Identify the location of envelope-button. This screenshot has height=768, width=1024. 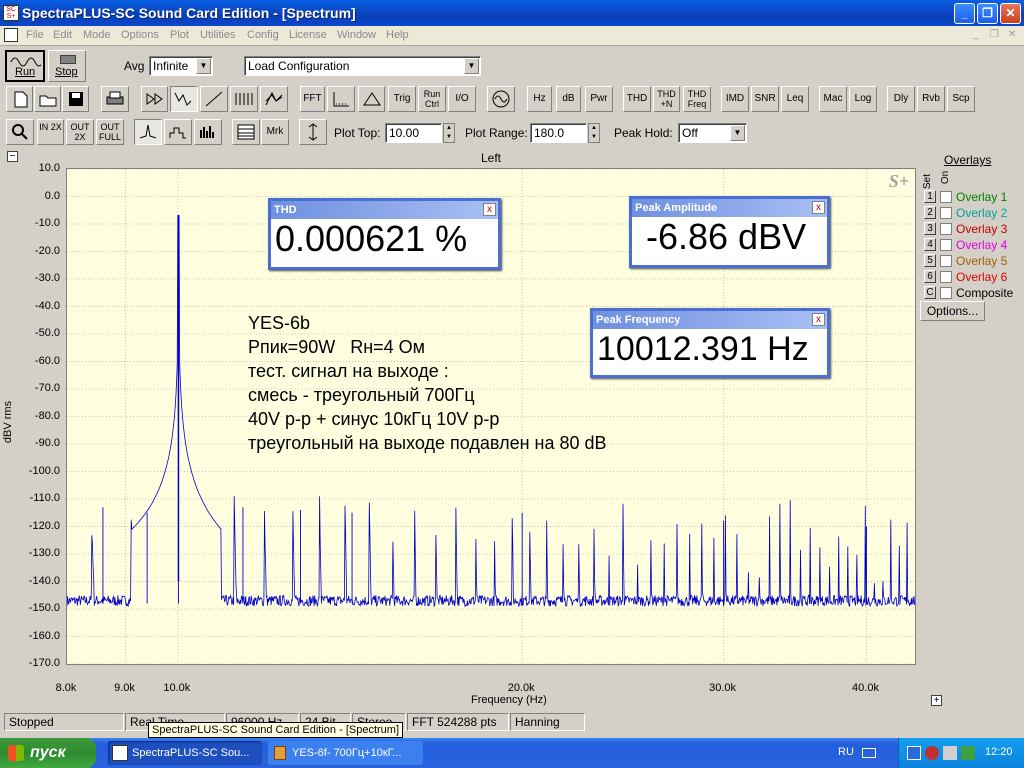
(371, 99).